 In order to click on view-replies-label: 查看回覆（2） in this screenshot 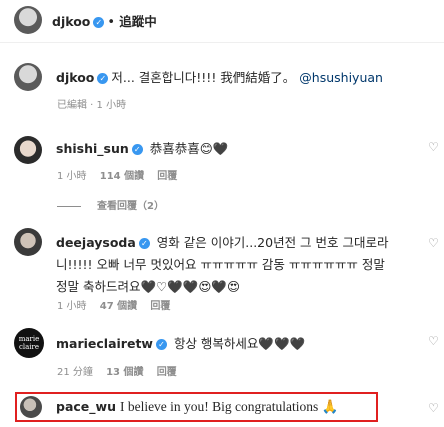, I will do `click(130, 206)`.